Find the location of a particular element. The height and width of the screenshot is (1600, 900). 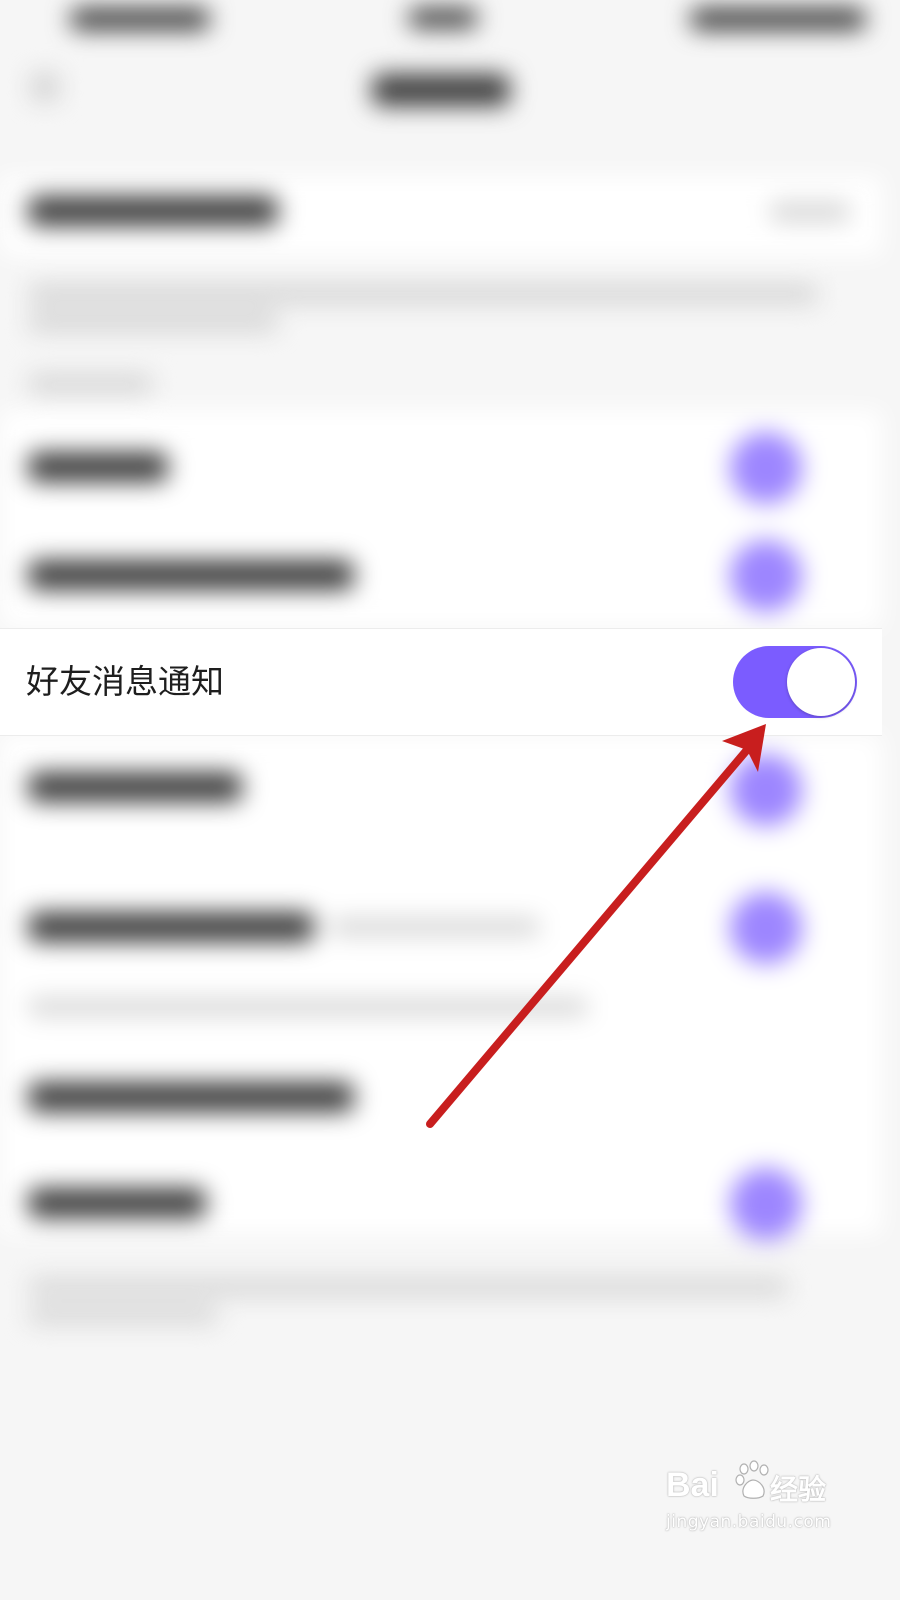

watermark-jingyan-text: 经验 is located at coordinates (798, 1489).